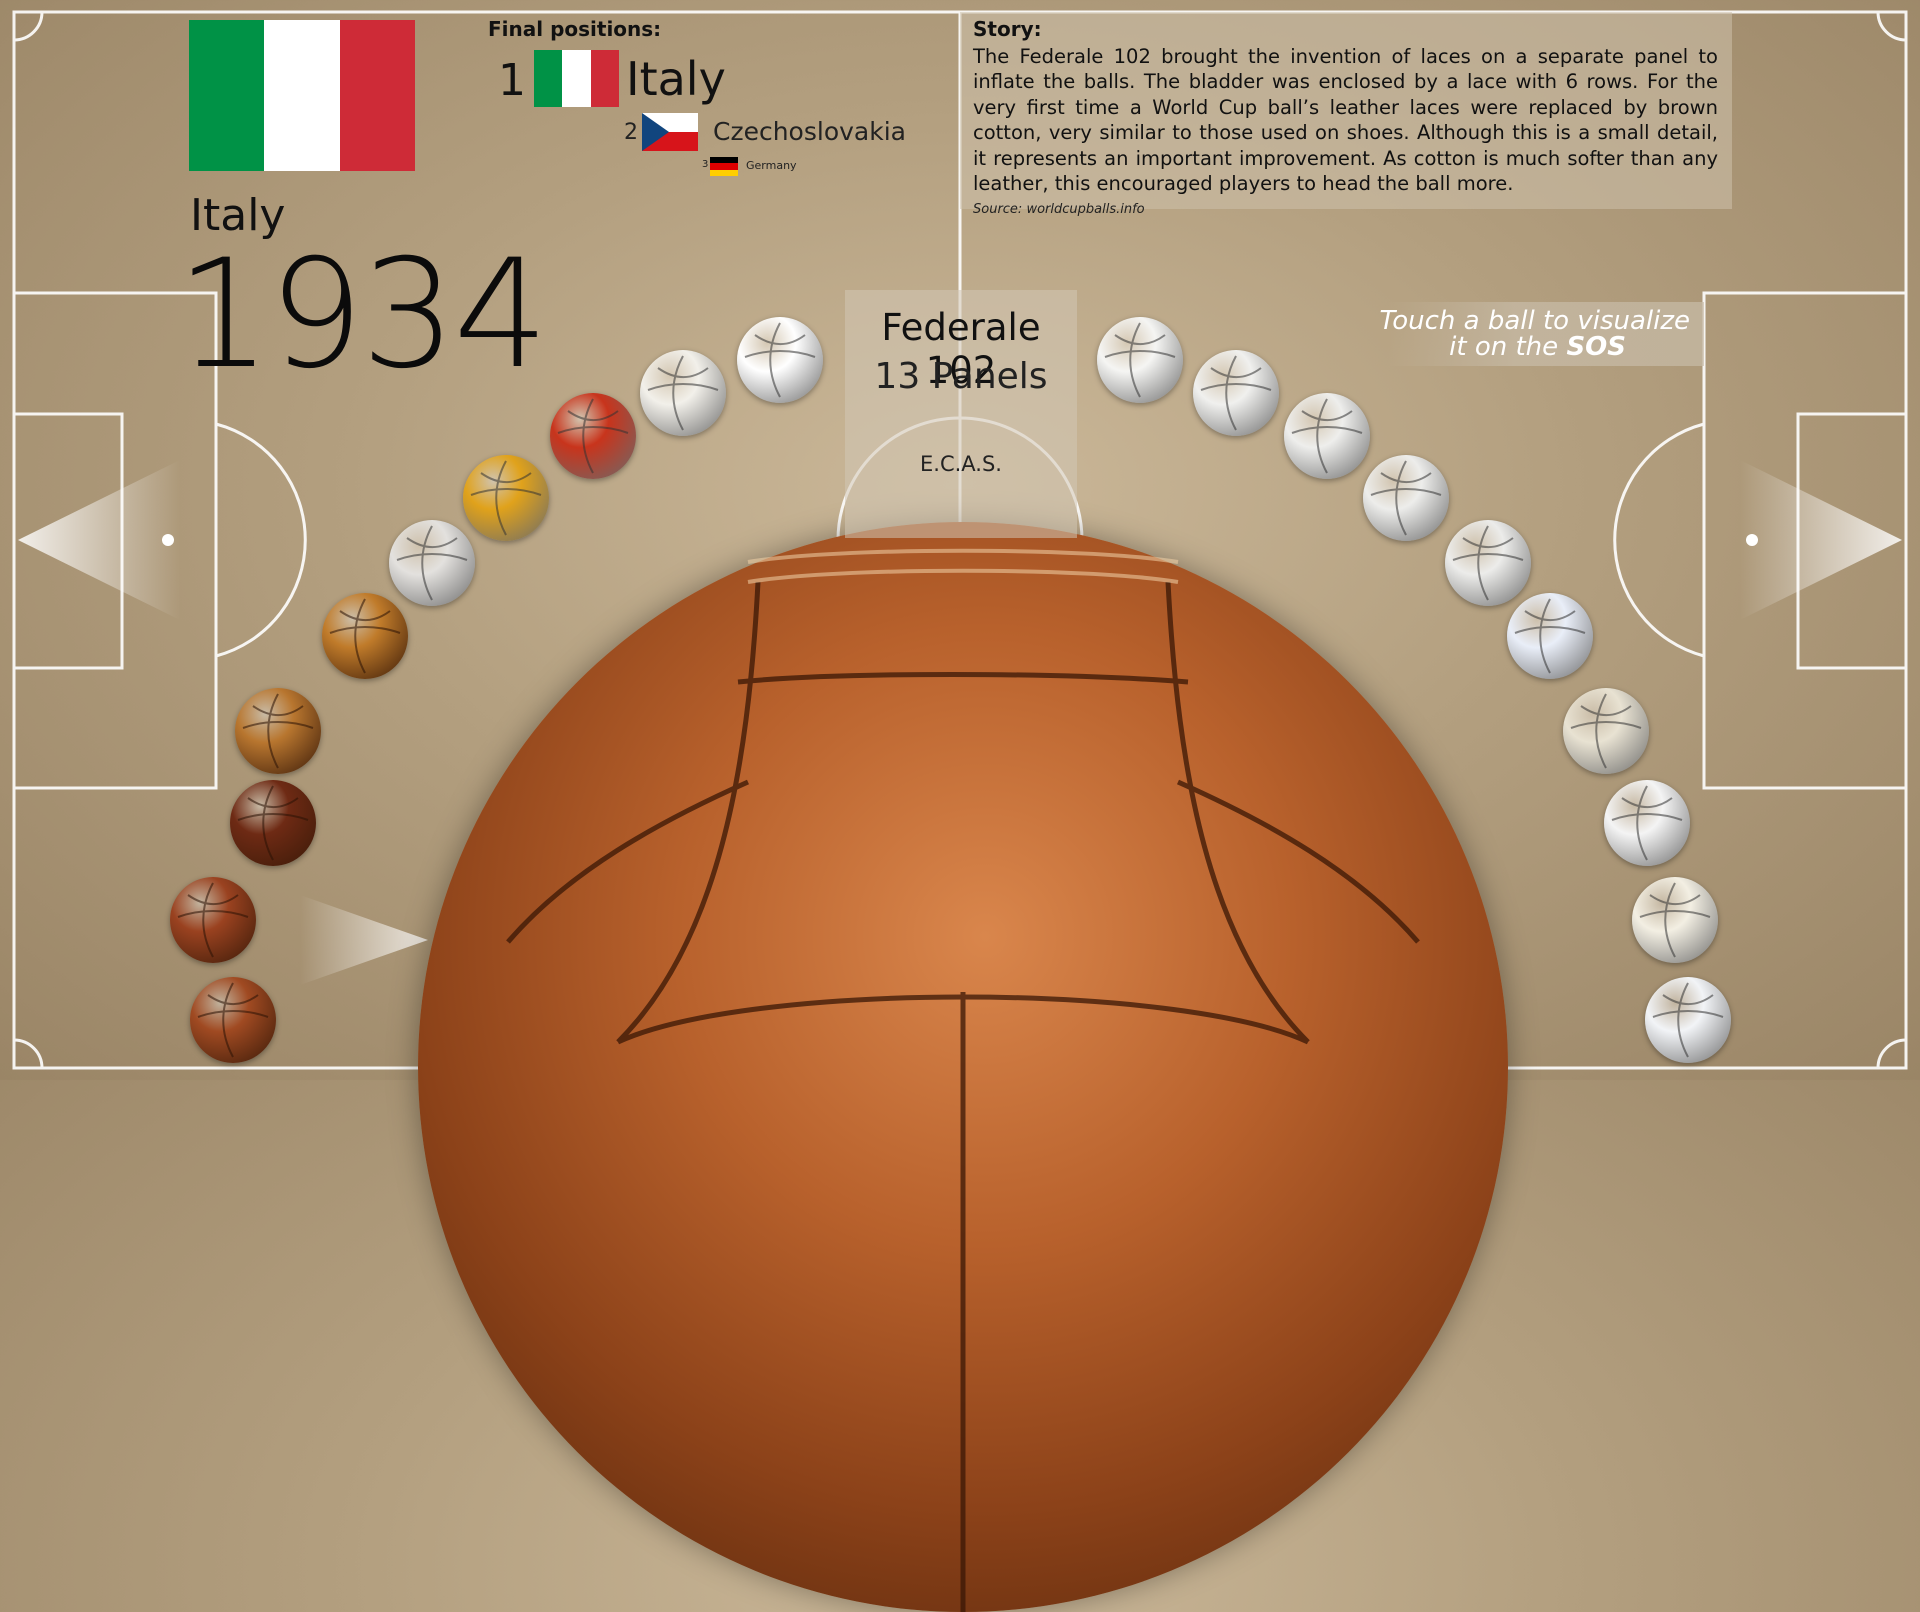 This screenshot has height=1612, width=1920. What do you see at coordinates (1508, 347) in the screenshot?
I see `hint-line-2-prefix: it on the` at bounding box center [1508, 347].